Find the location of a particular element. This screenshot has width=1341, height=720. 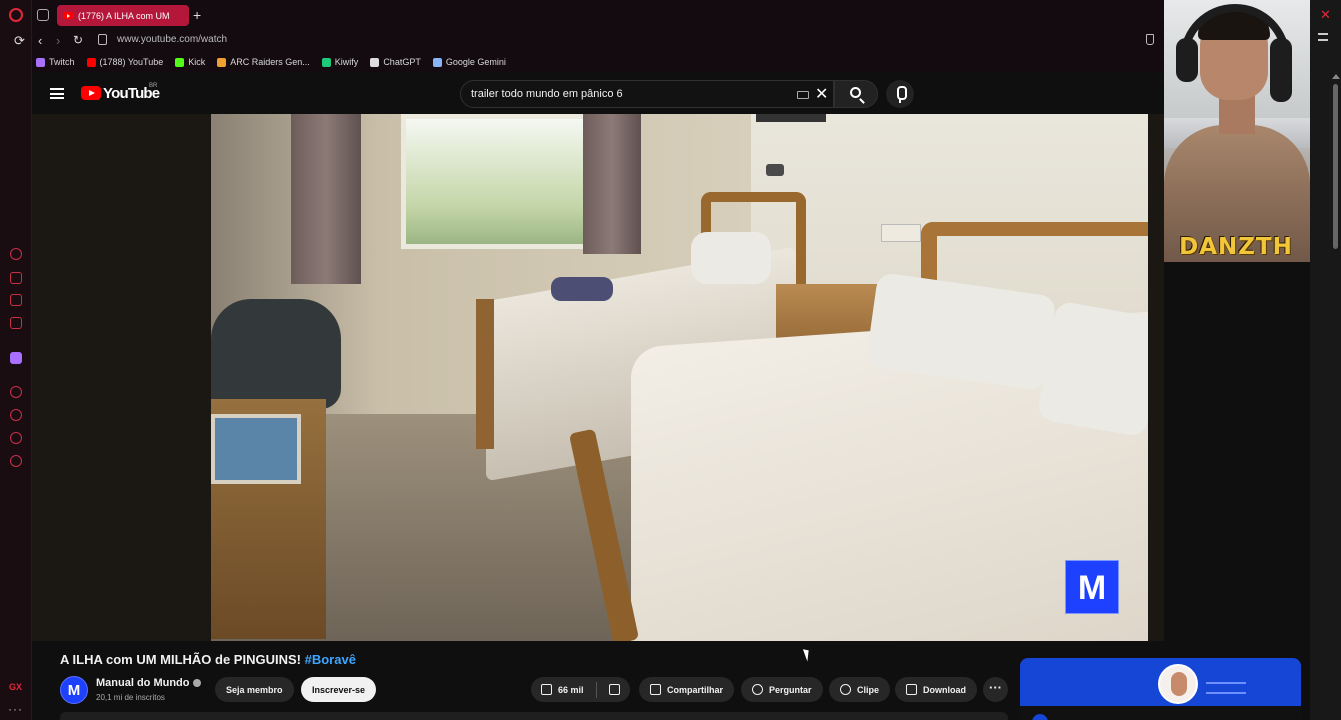

sparkle-icon is located at coordinates (757, 689).